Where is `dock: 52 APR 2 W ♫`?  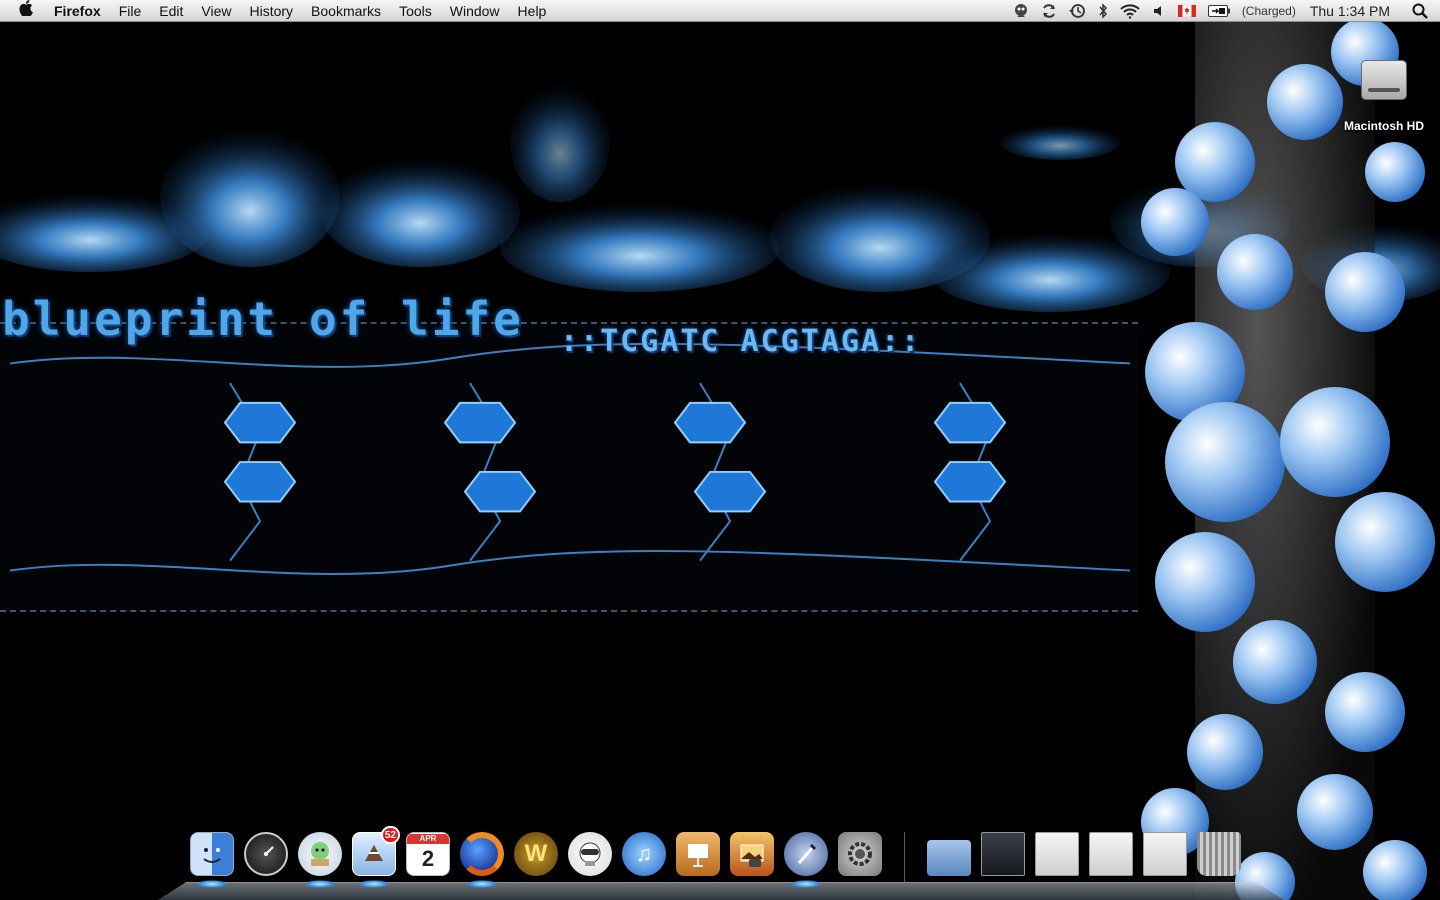 dock: 52 APR 2 W ♫ is located at coordinates (721, 863).